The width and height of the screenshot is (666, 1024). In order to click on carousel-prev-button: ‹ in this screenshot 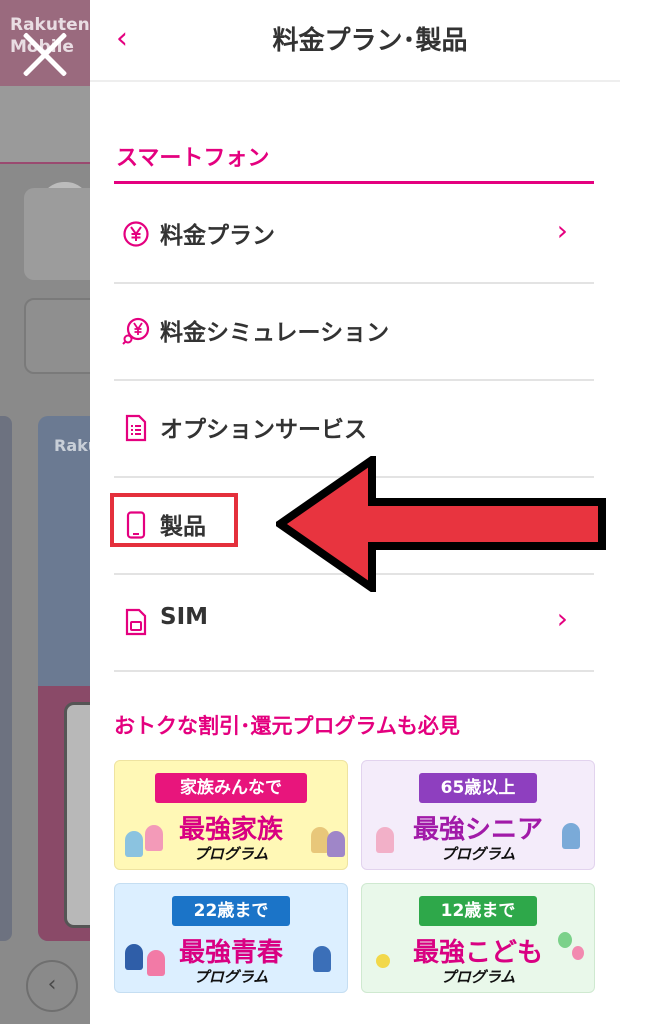, I will do `click(52, 986)`.